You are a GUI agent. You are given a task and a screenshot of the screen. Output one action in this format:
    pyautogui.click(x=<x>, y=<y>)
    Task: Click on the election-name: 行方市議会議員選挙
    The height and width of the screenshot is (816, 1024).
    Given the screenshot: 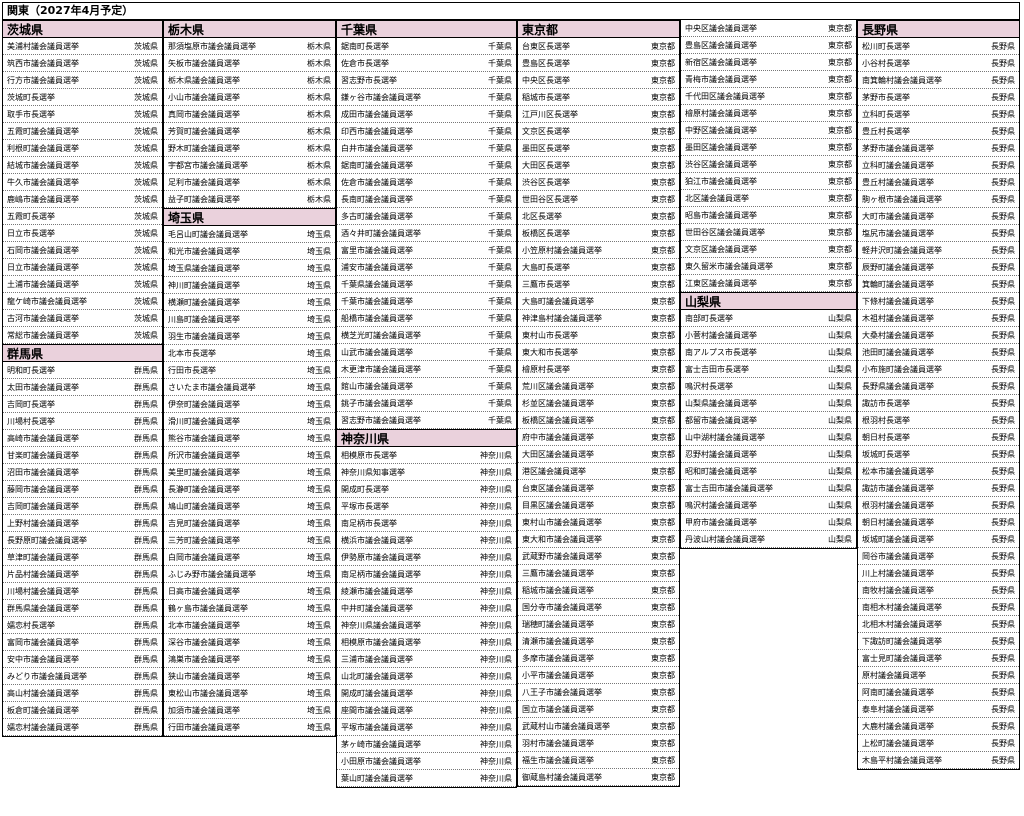 What is the action you would take?
    pyautogui.click(x=43, y=80)
    